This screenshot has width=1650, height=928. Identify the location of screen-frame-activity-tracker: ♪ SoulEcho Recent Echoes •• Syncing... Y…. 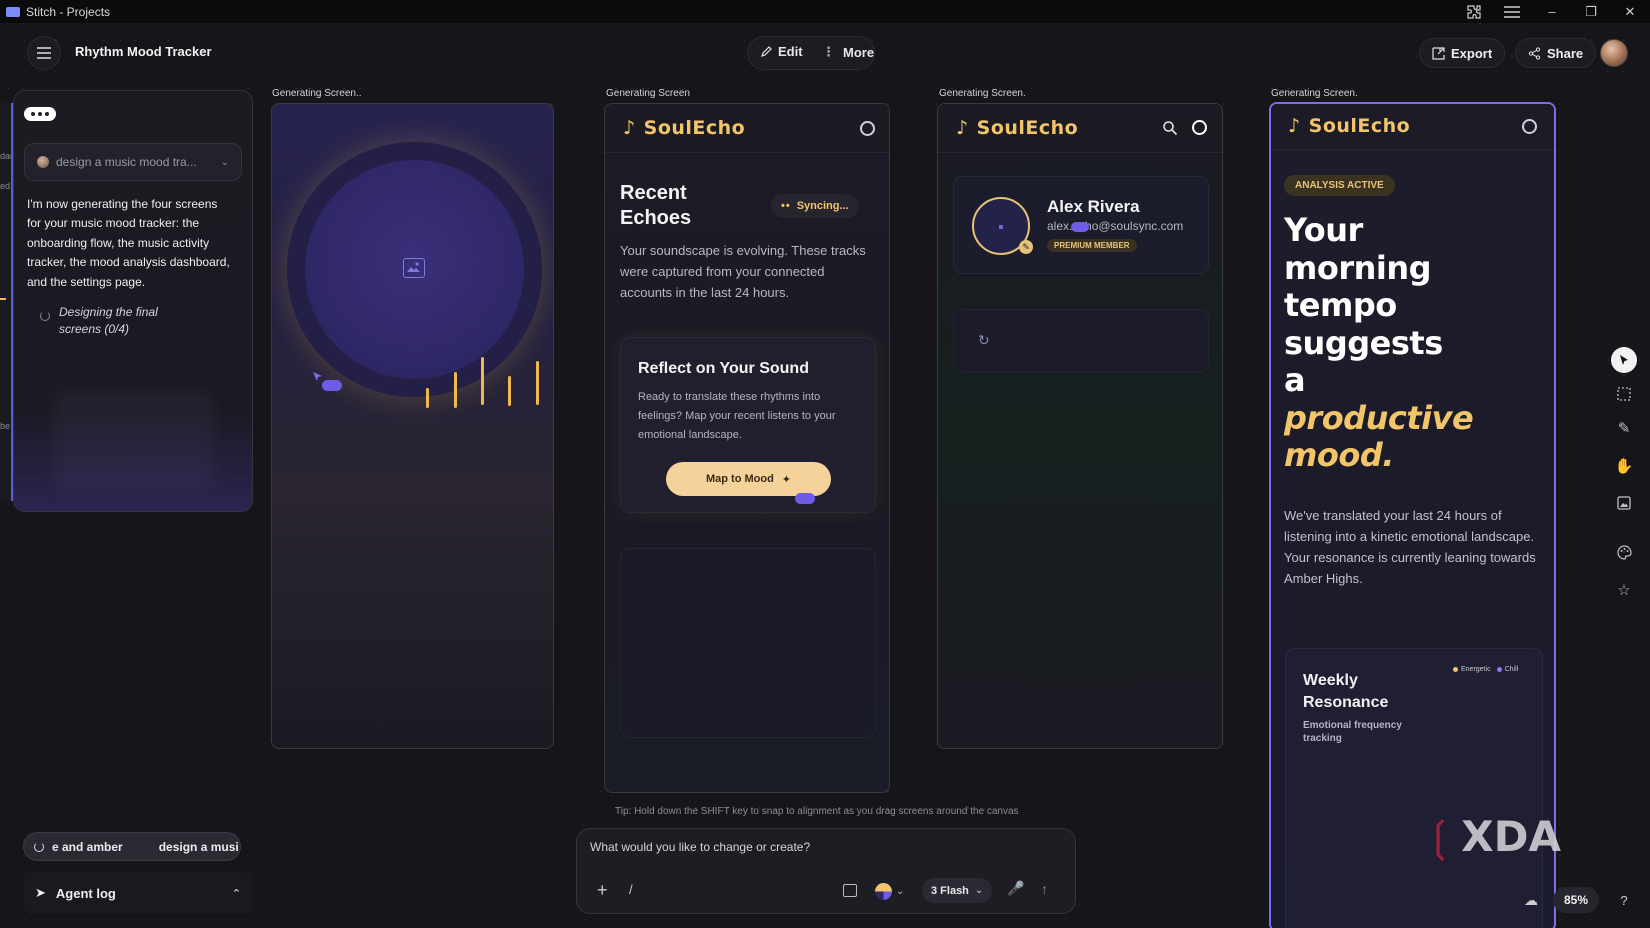
(747, 448).